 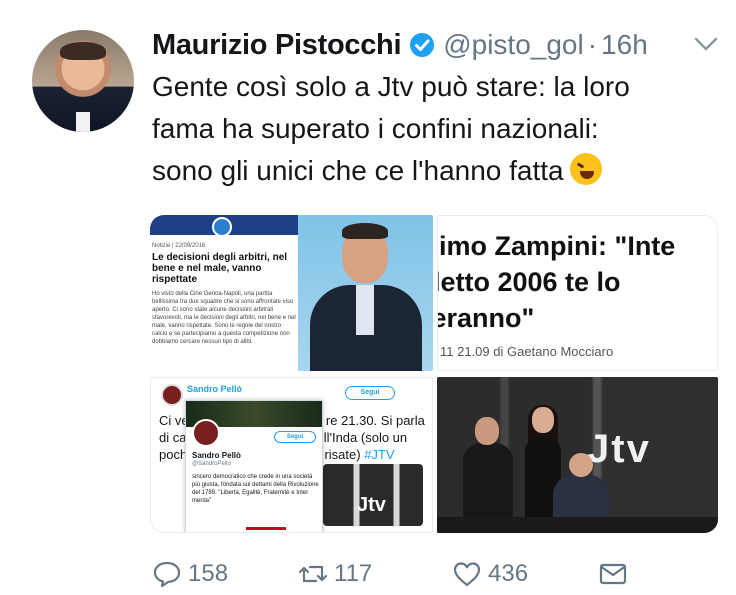 I want to click on club-logo-icon, so click(x=222, y=227).